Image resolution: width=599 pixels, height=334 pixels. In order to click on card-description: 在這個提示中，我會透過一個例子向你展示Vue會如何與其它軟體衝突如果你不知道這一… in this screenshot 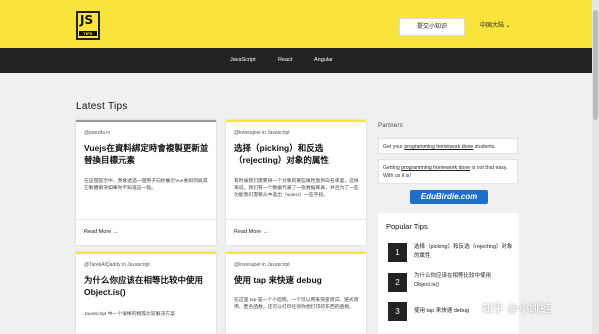, I will do `click(146, 185)`.